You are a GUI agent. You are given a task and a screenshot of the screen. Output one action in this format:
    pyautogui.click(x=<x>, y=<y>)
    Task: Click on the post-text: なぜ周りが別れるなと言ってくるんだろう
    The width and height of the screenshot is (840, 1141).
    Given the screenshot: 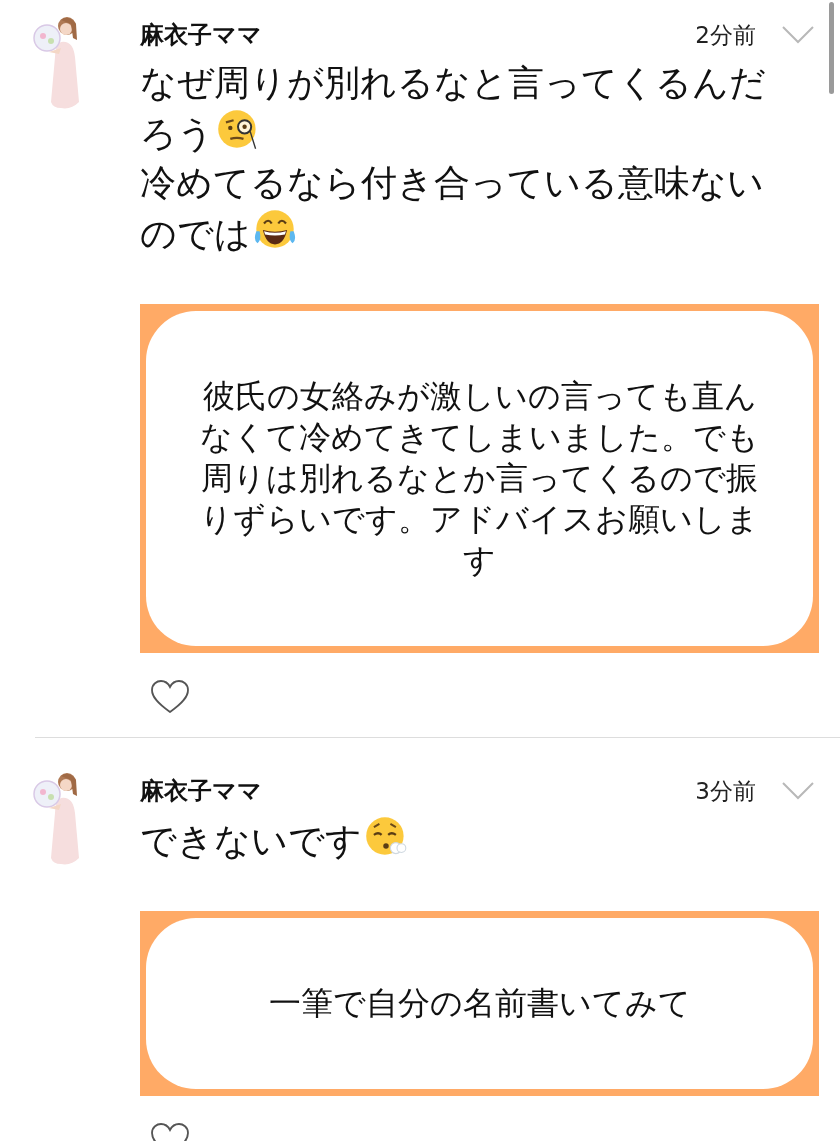 What is the action you would take?
    pyautogui.click(x=453, y=108)
    